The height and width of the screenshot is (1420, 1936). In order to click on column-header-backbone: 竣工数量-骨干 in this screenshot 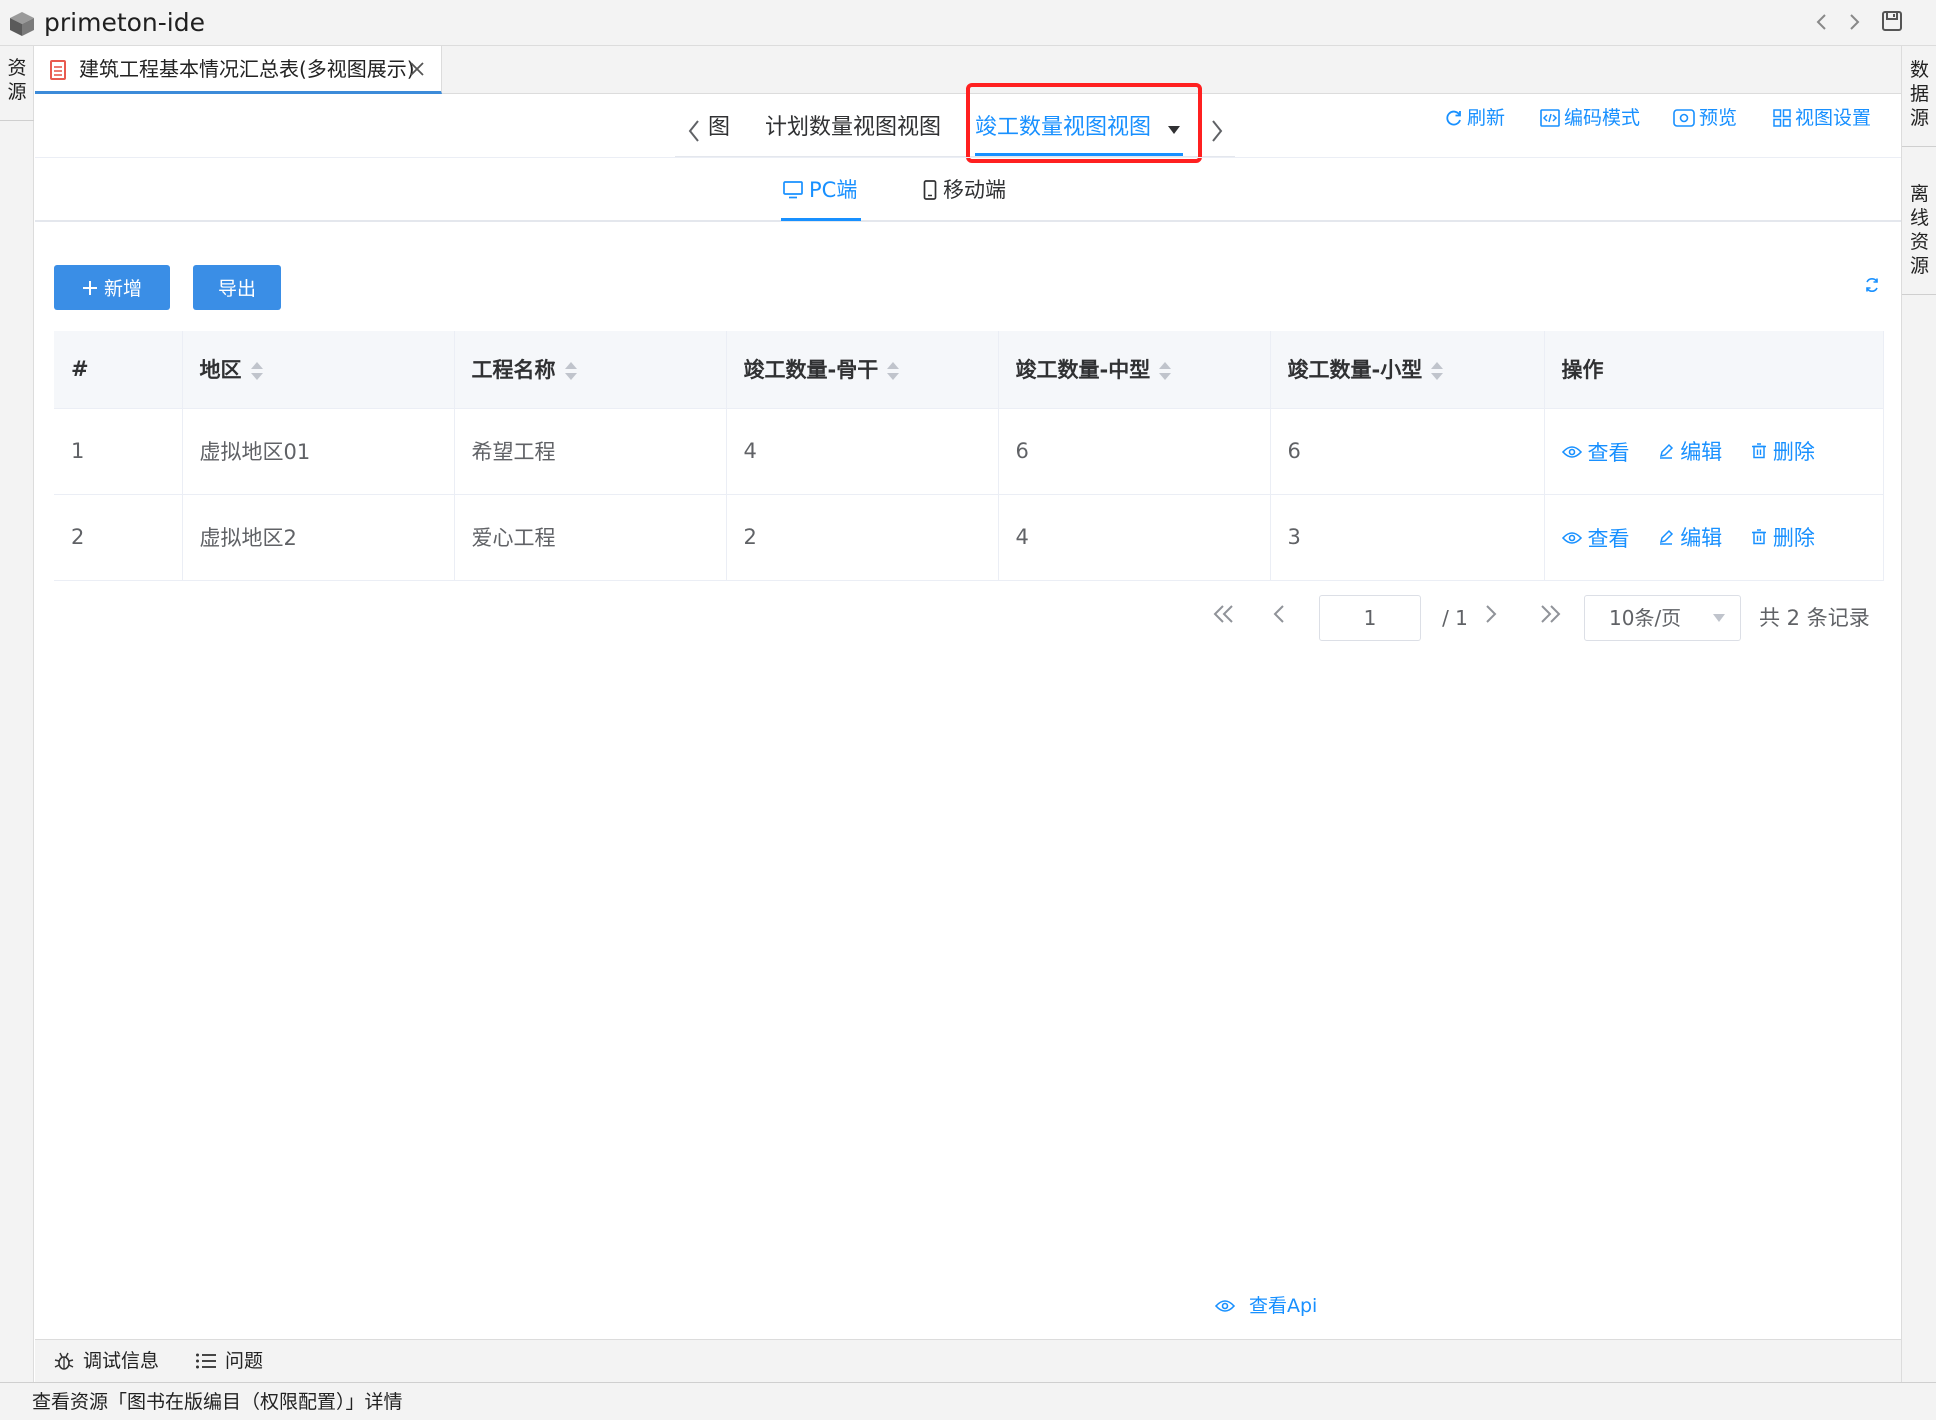, I will do `click(862, 369)`.